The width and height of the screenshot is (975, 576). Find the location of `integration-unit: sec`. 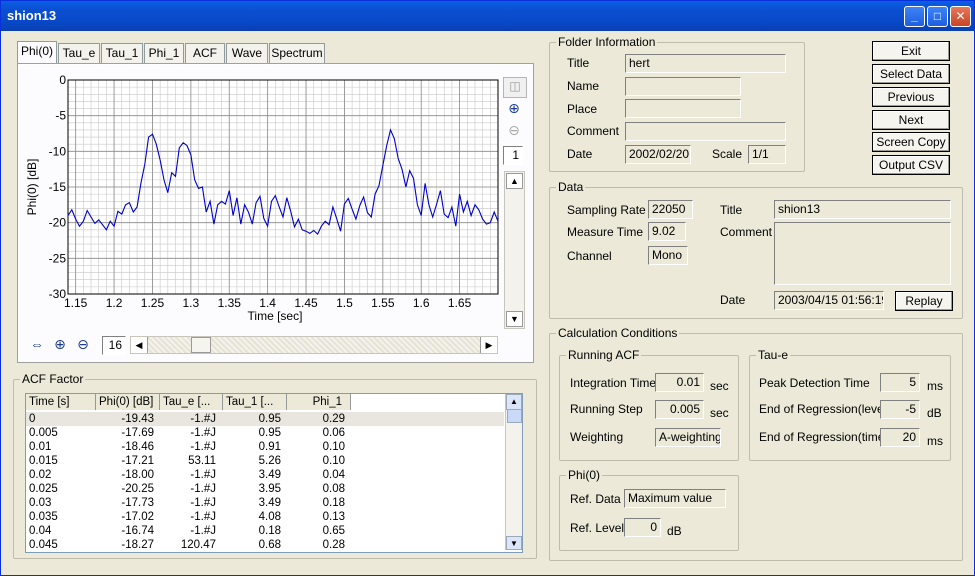

integration-unit: sec is located at coordinates (719, 386).